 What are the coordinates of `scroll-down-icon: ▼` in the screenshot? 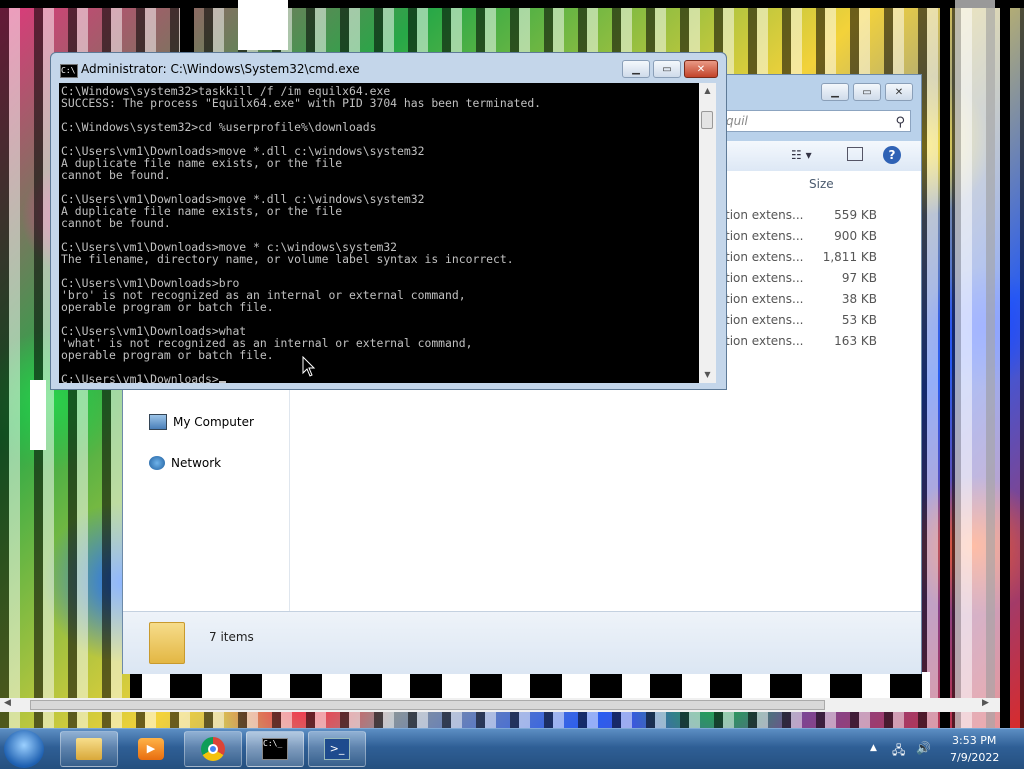 It's located at (707, 375).